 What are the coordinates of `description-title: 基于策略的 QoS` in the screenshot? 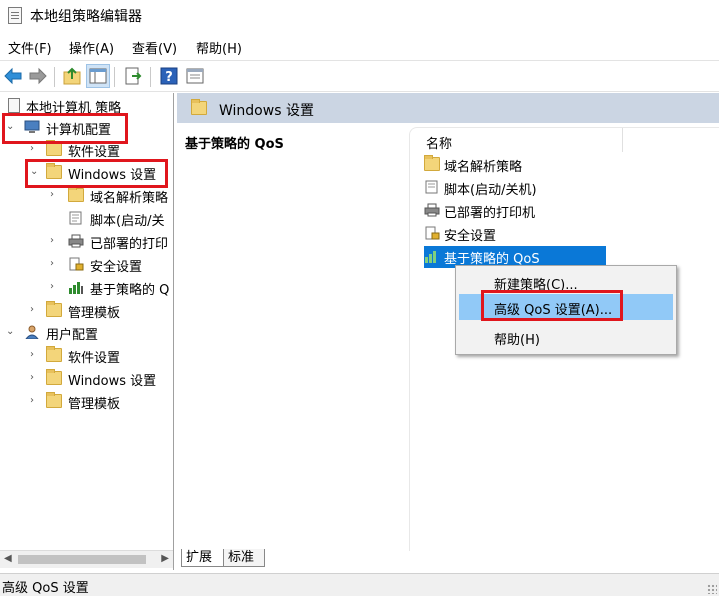 It's located at (234, 144).